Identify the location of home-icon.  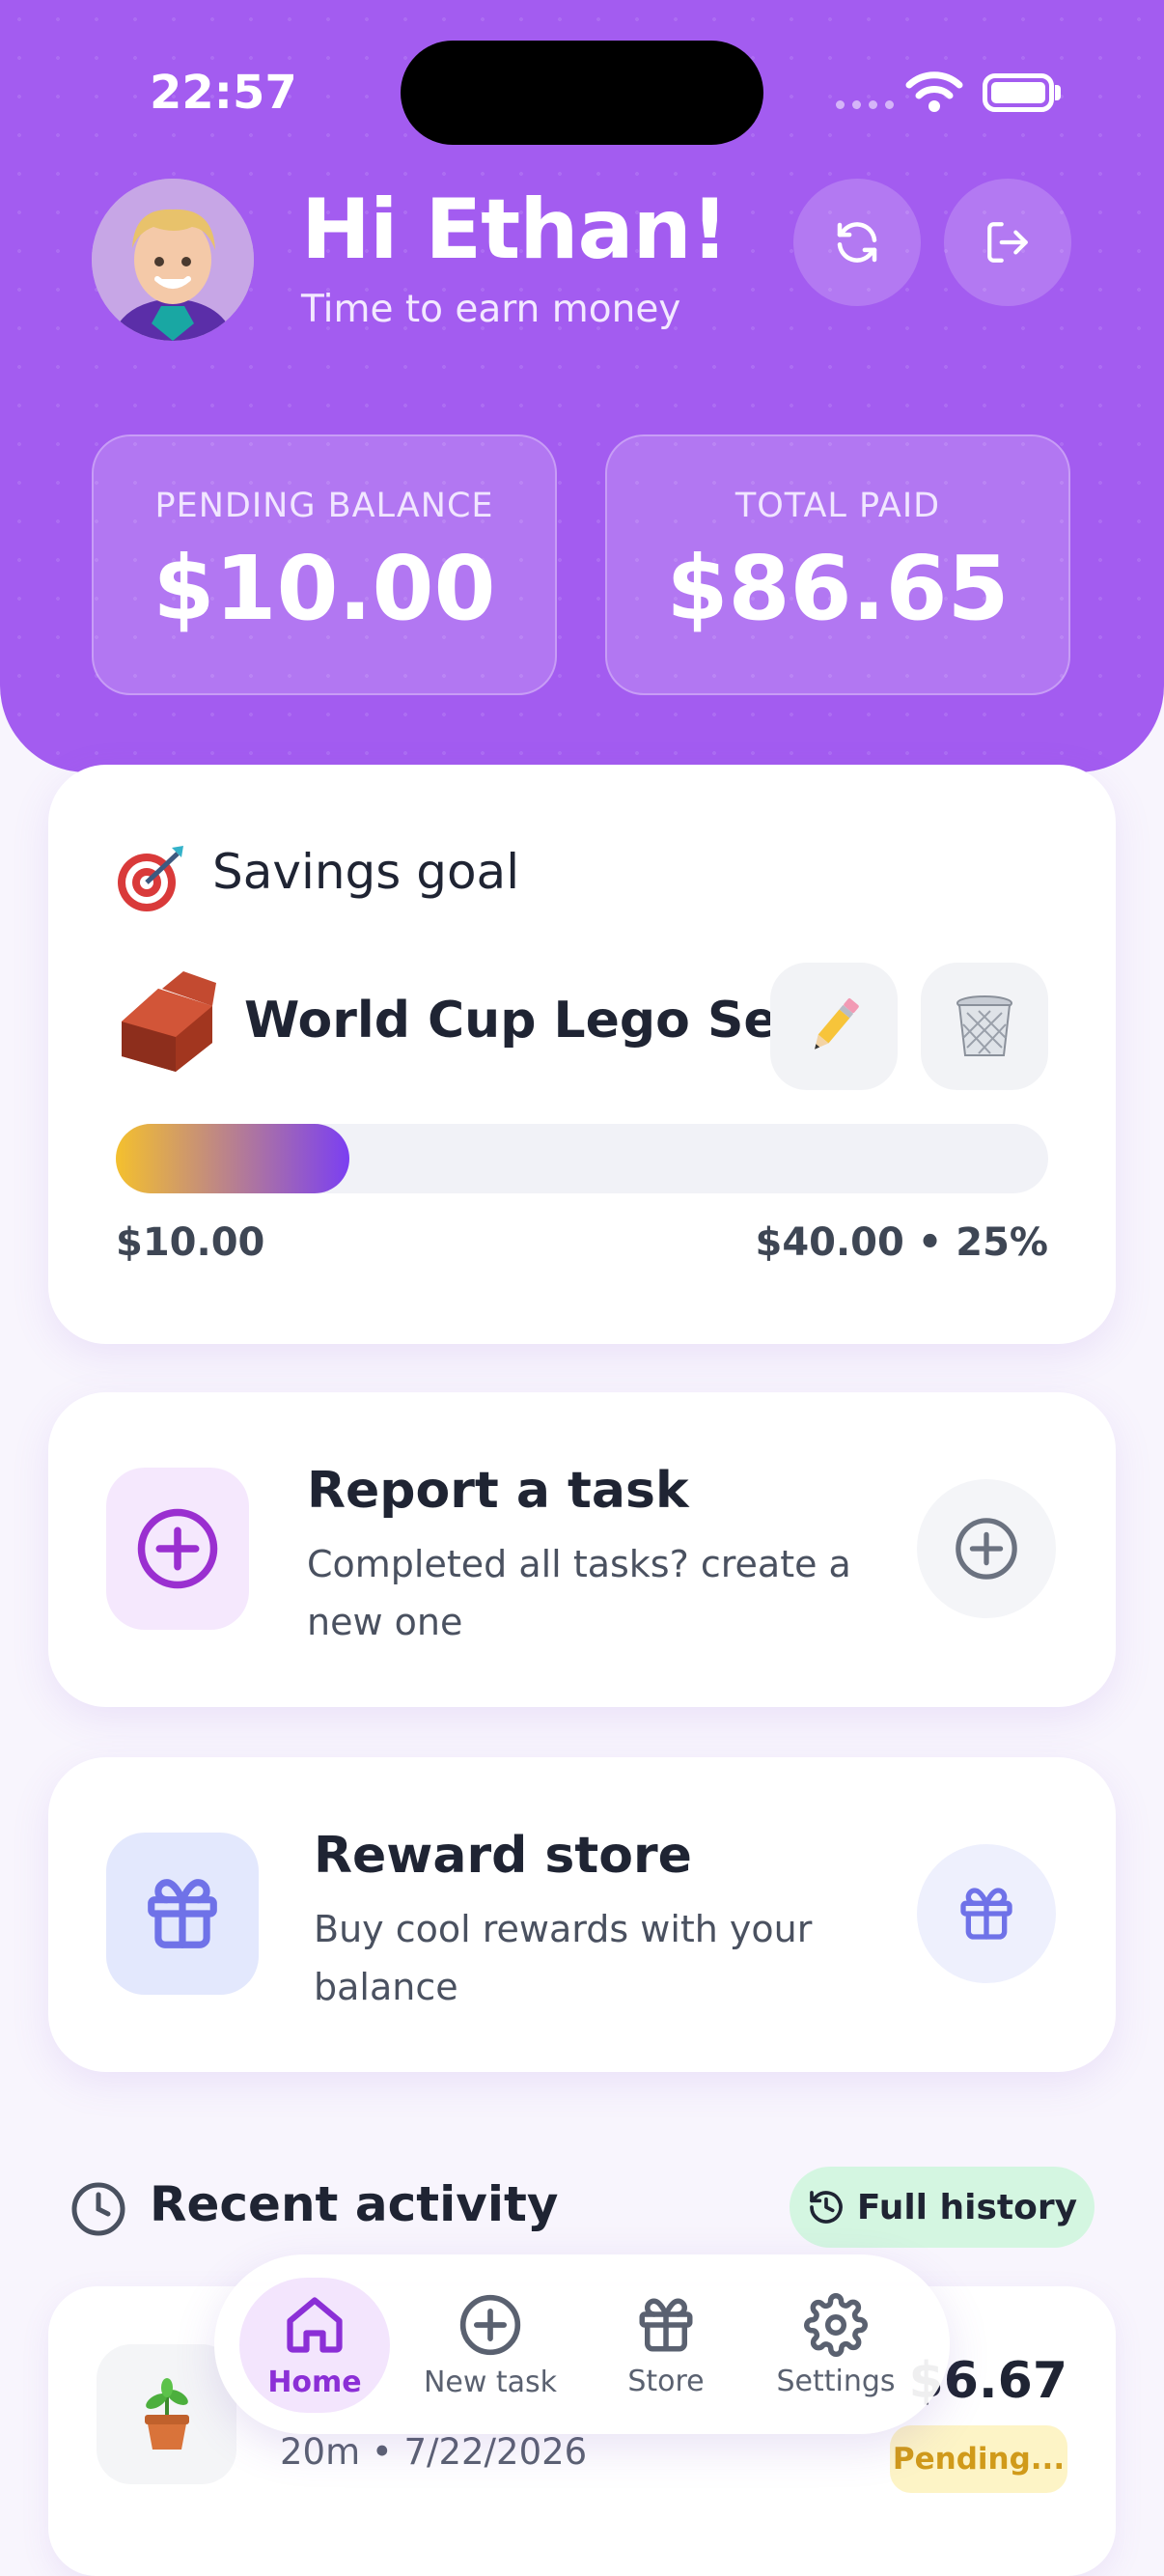
(315, 2325).